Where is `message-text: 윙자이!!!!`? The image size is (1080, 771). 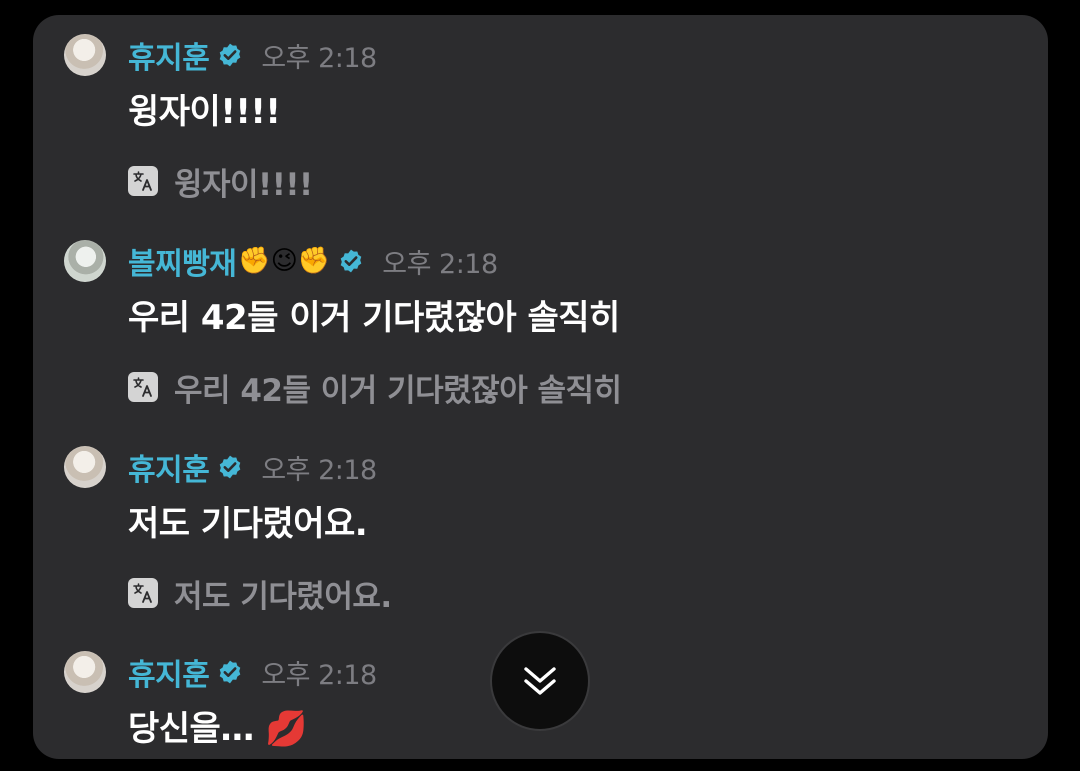 message-text: 윙자이!!!! is located at coordinates (204, 112).